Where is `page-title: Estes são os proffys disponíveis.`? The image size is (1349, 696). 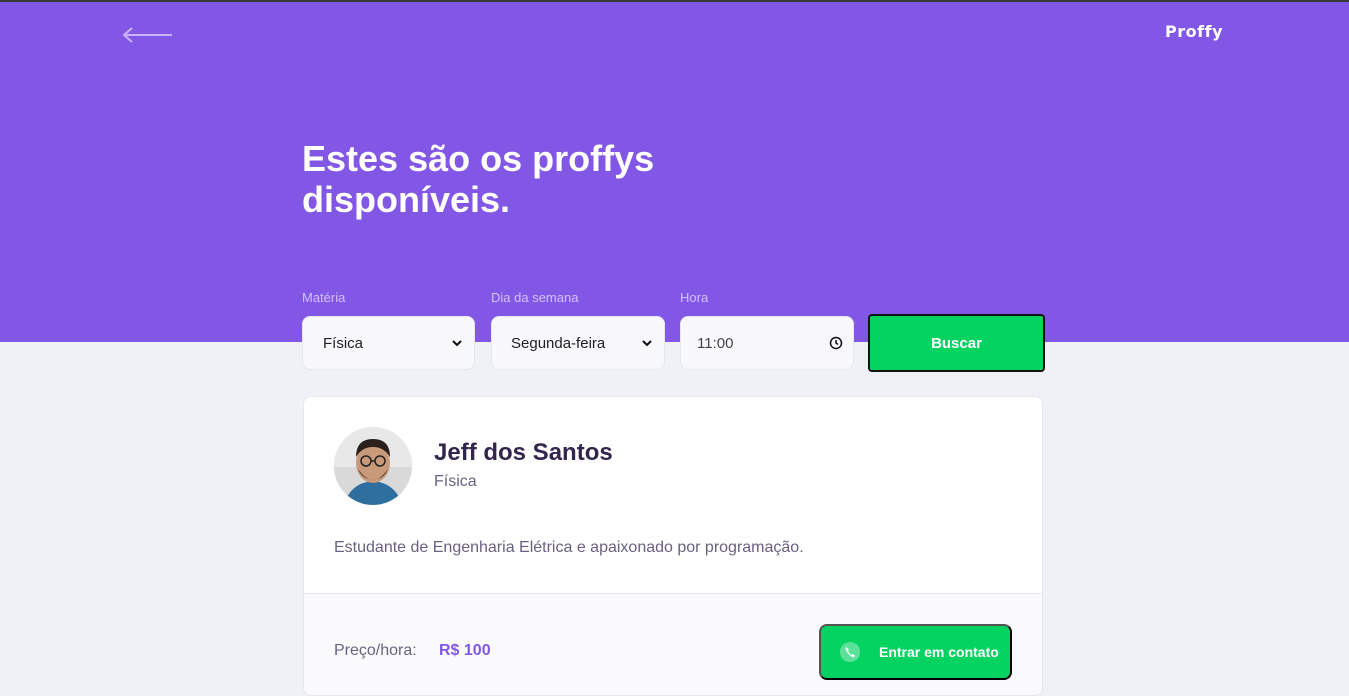
page-title: Estes são os proffys disponíveis. is located at coordinates (478, 179).